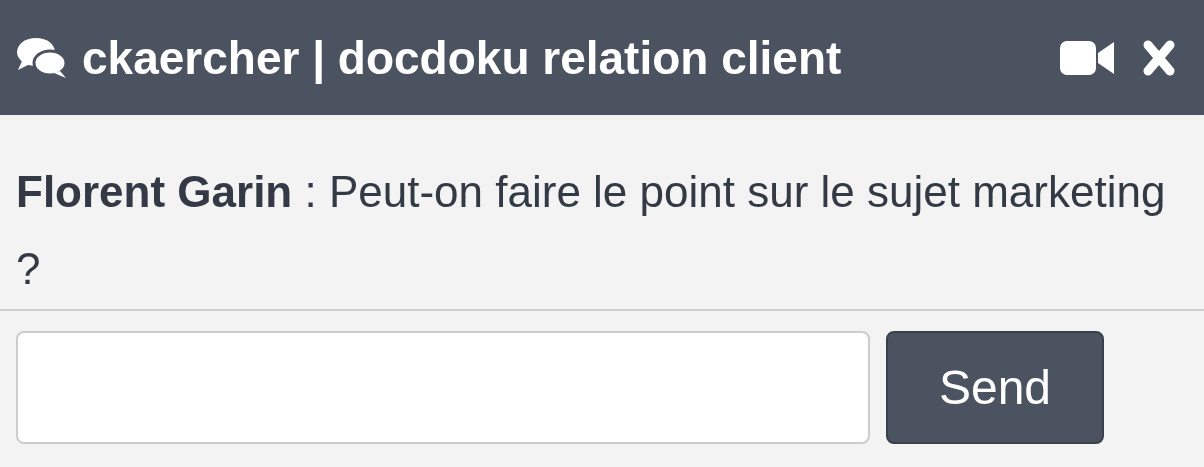 The width and height of the screenshot is (1204, 467). Describe the element at coordinates (462, 57) in the screenshot. I see `window-title: ckaercher | docdoku relation client` at that location.